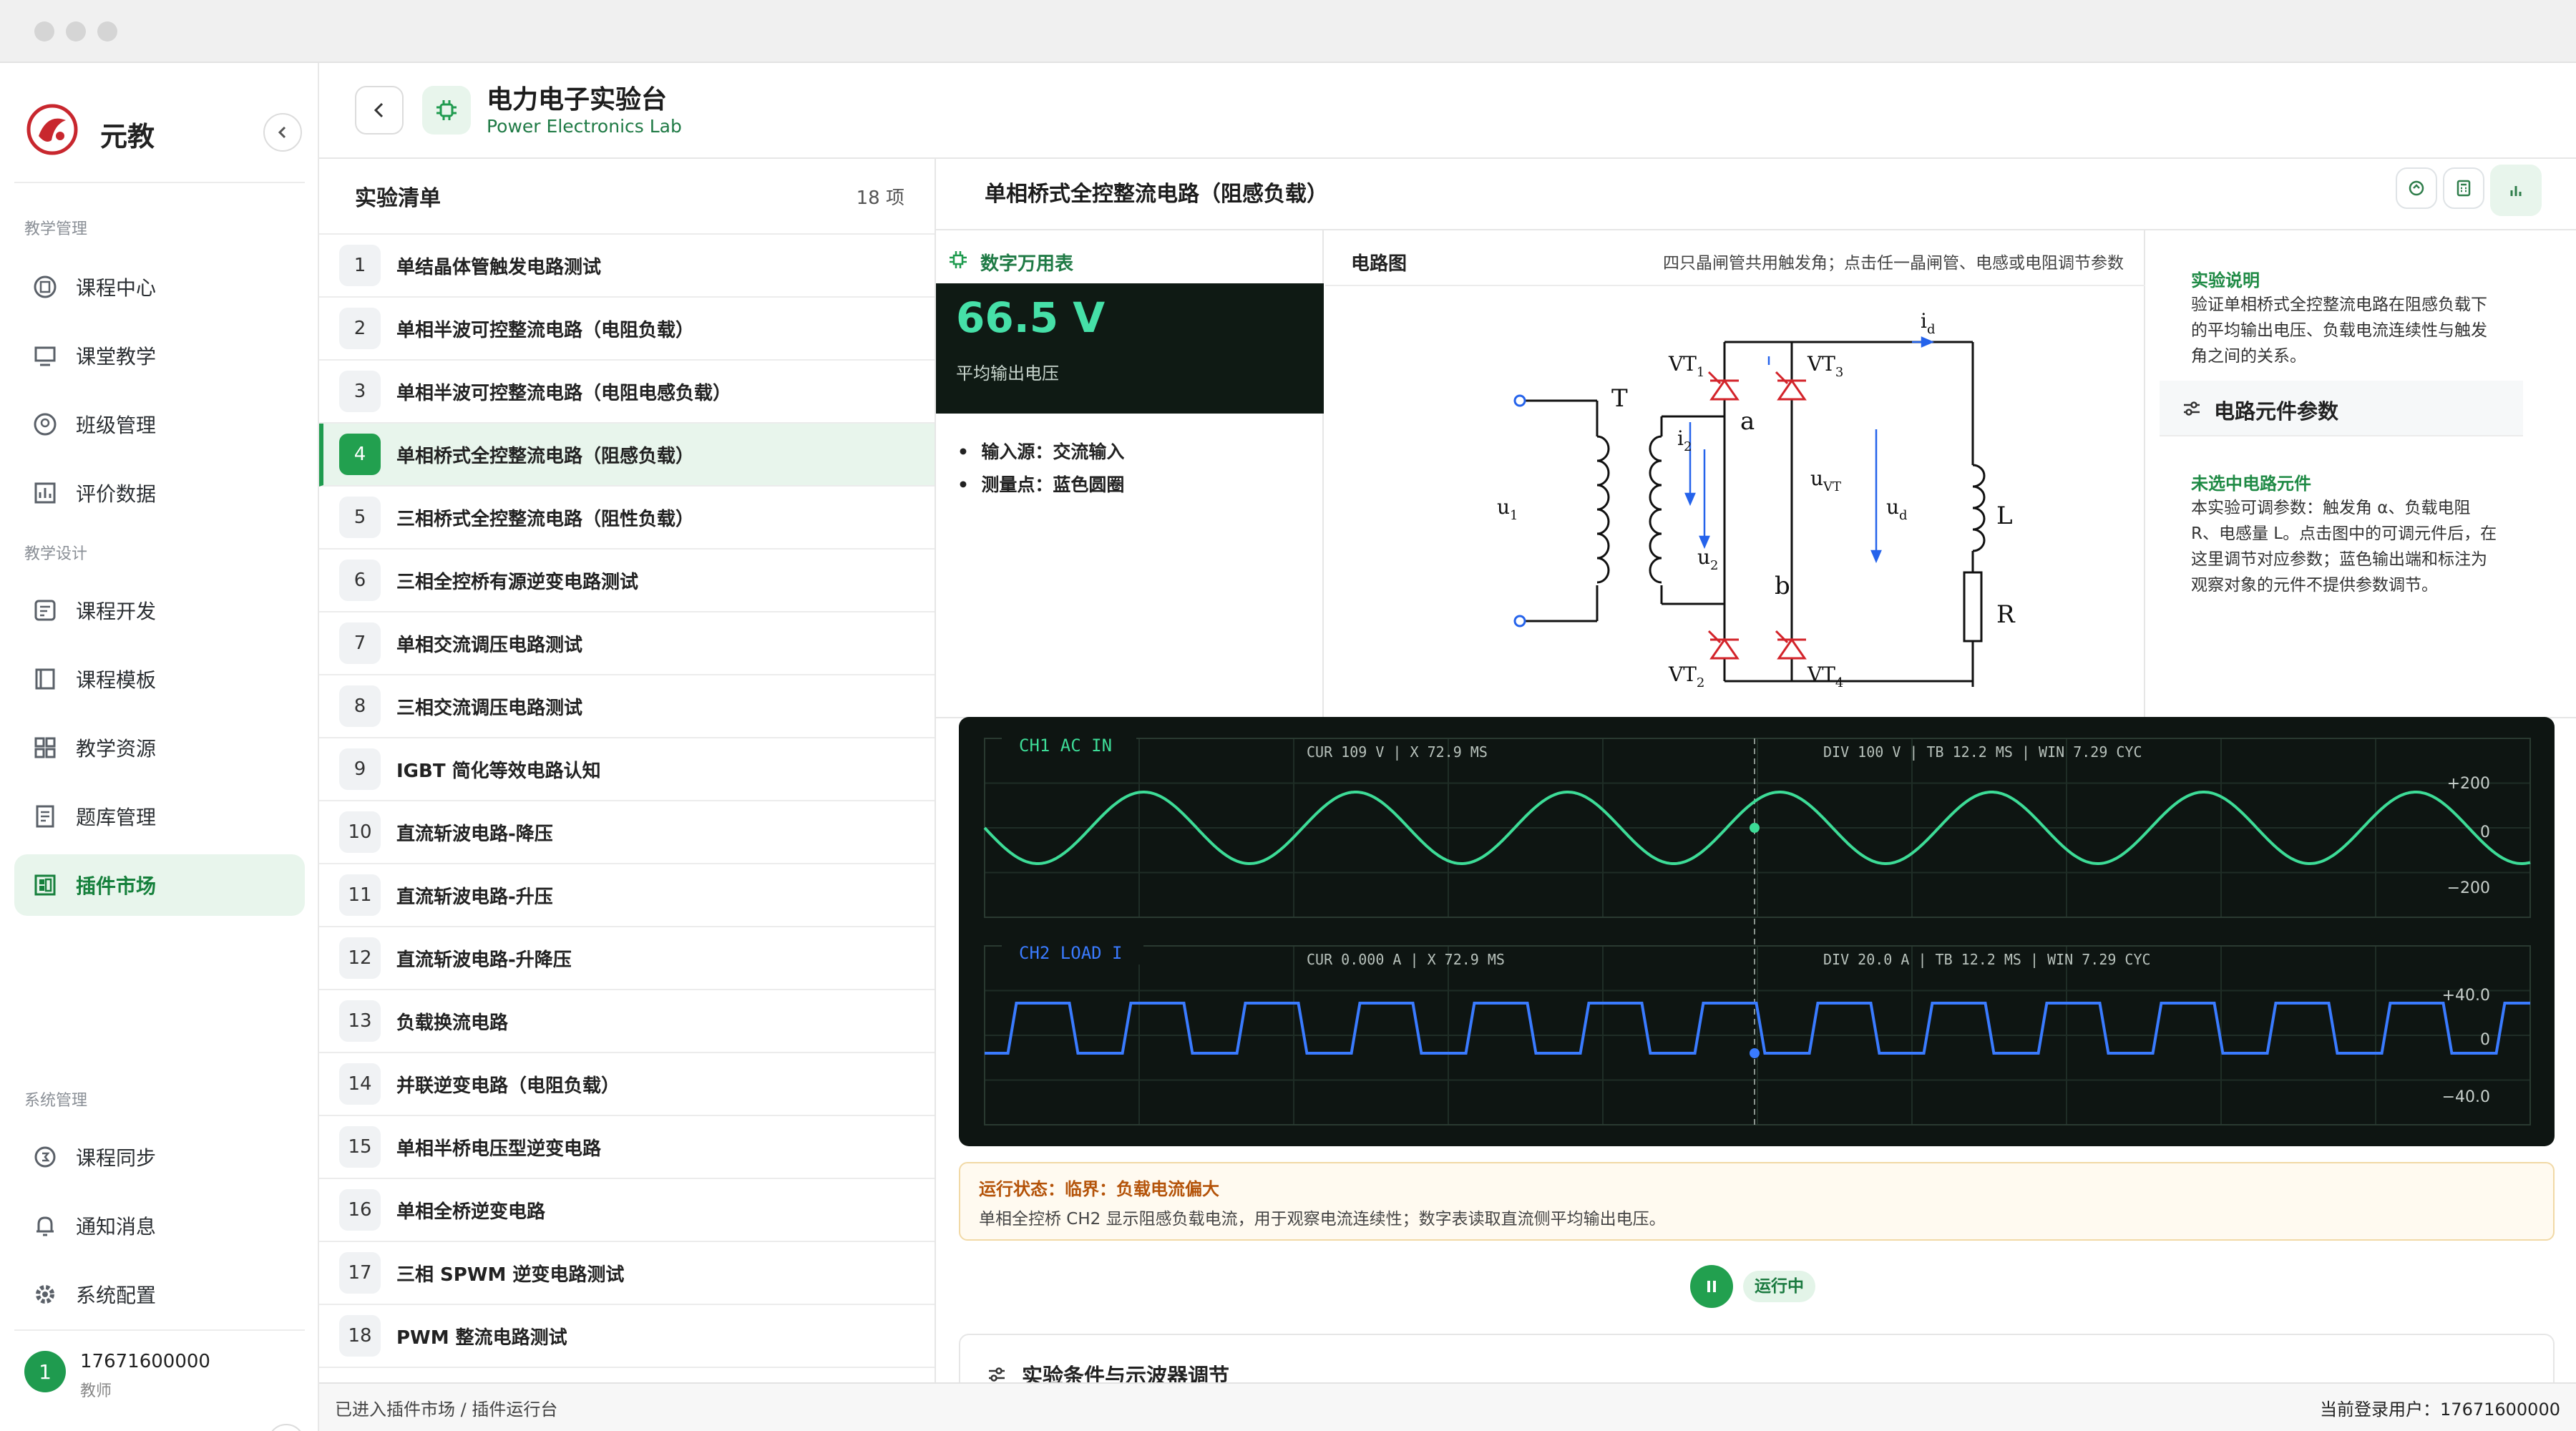 This screenshot has width=2576, height=1431. I want to click on list-item: 3 单相半波可控整流电路（电阻电感负载）, so click(627, 393).